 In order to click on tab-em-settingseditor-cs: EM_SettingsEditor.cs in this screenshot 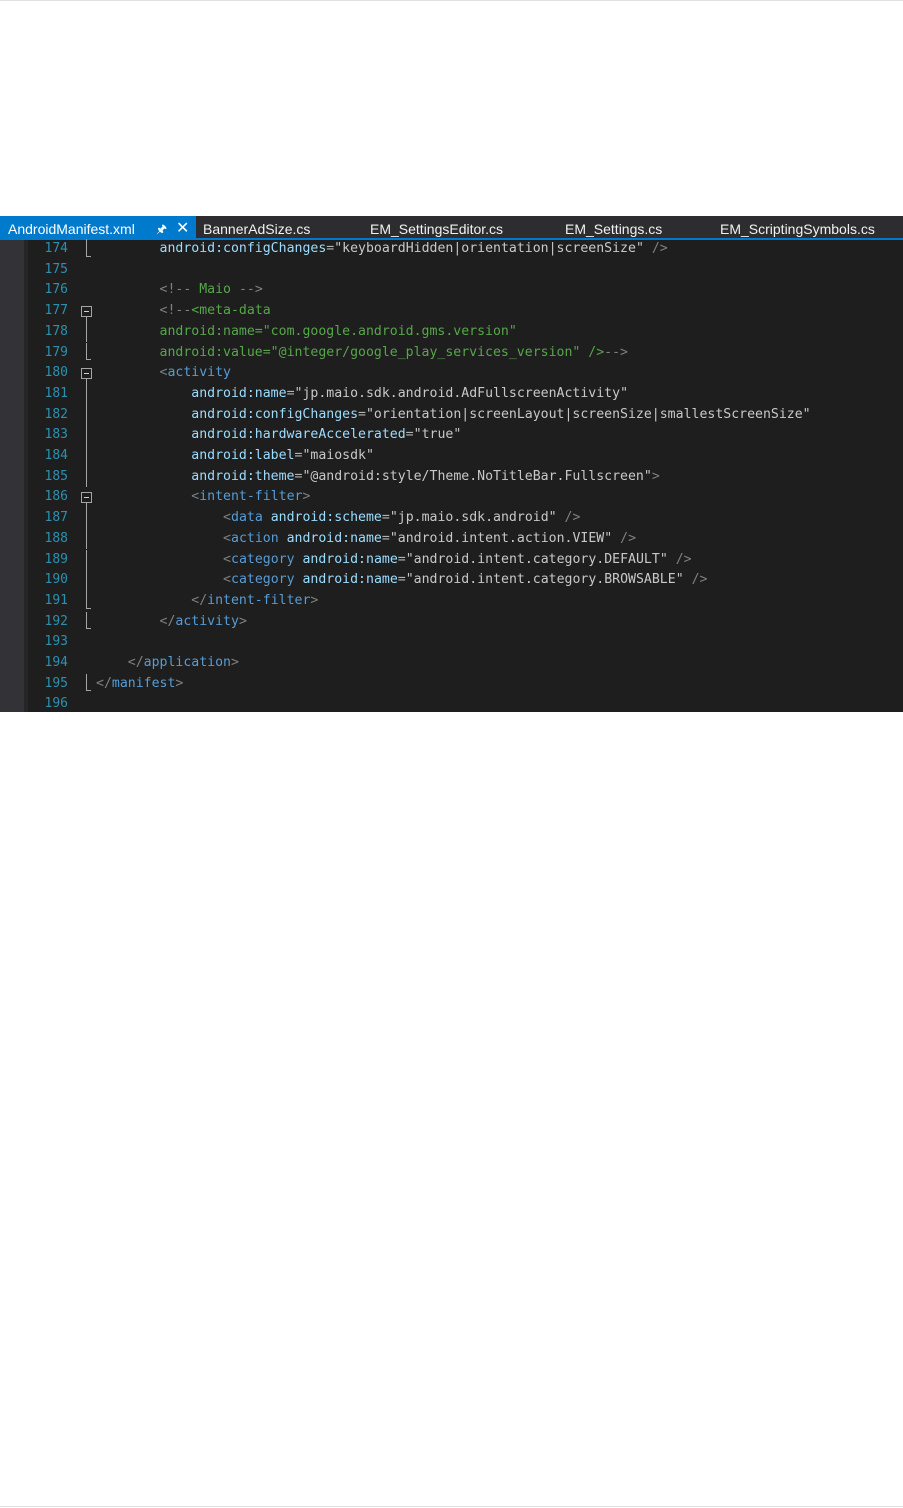, I will do `click(436, 227)`.